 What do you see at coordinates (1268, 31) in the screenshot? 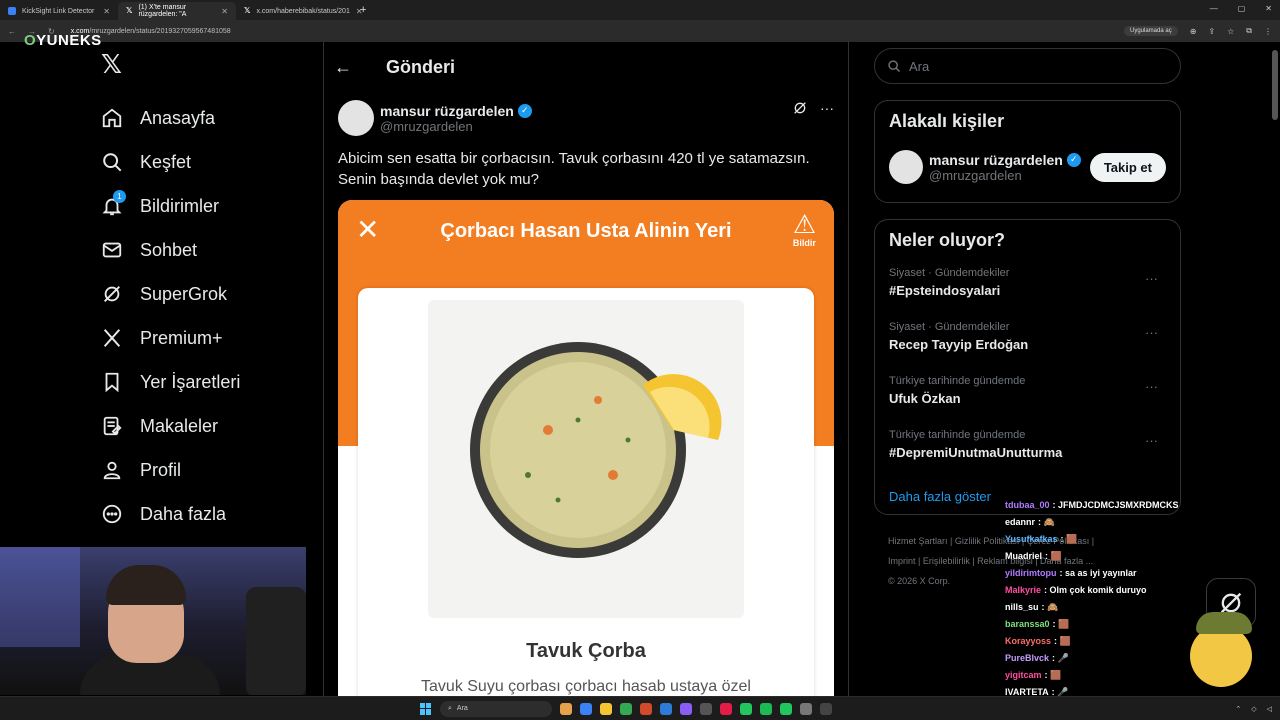
I see `browser-menu-icon: ⋮` at bounding box center [1268, 31].